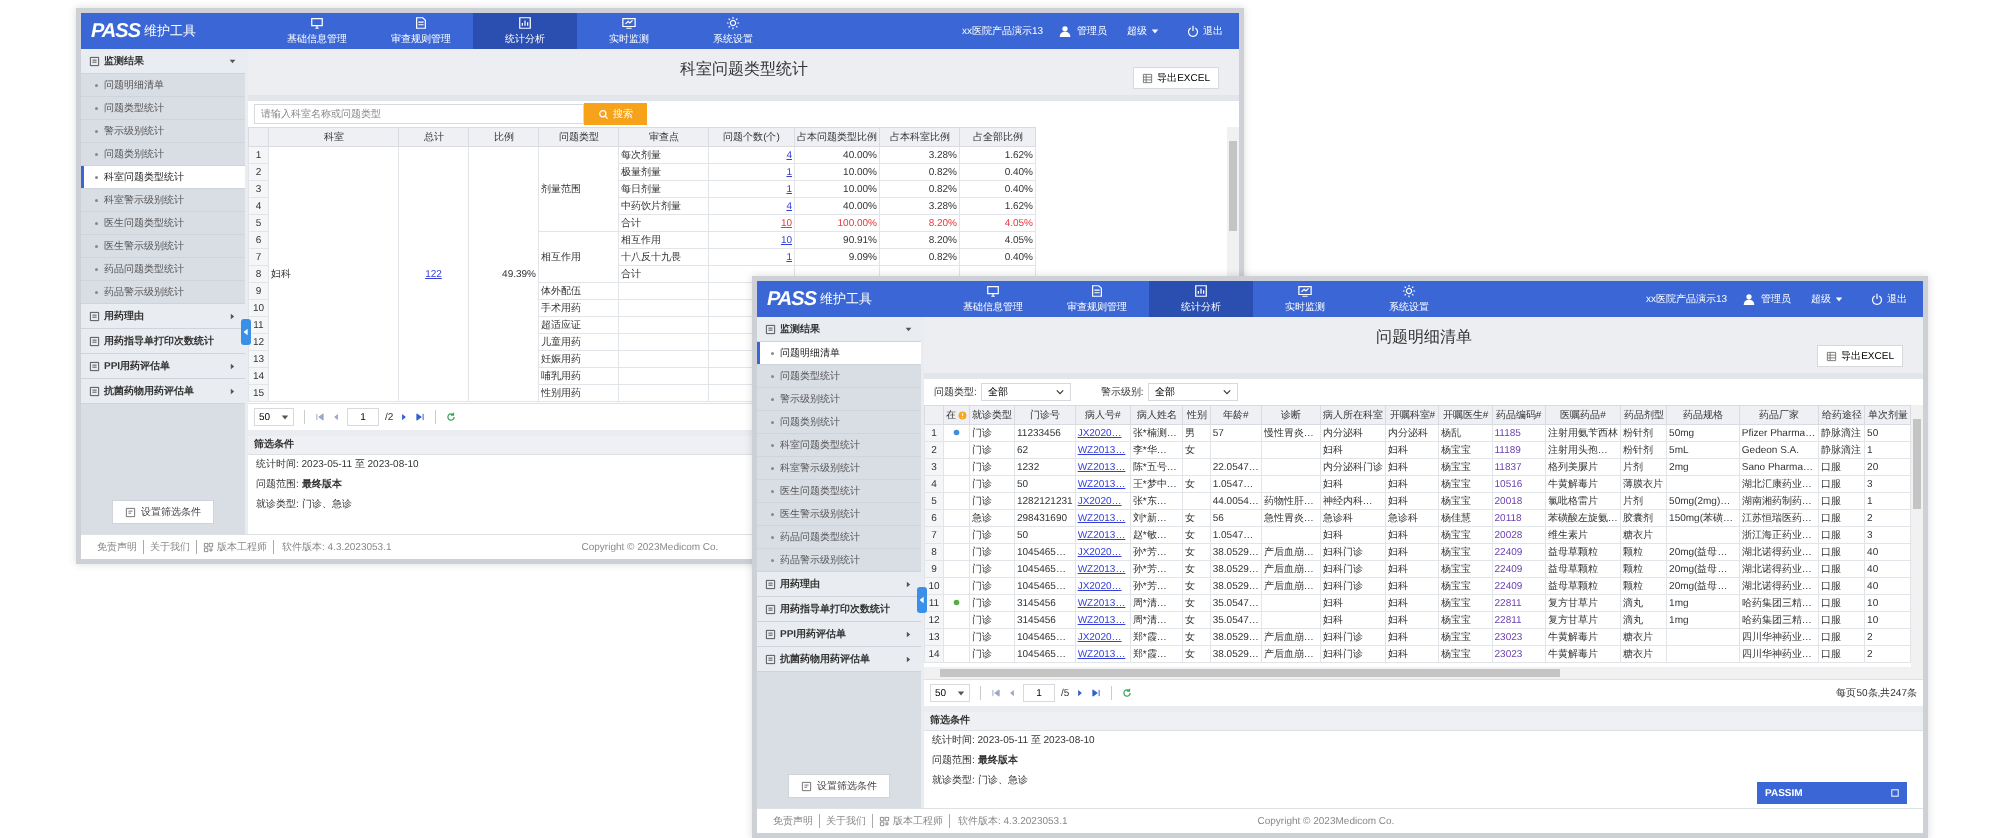  Describe the element at coordinates (962, 415) in the screenshot. I see `alert-icon` at that location.